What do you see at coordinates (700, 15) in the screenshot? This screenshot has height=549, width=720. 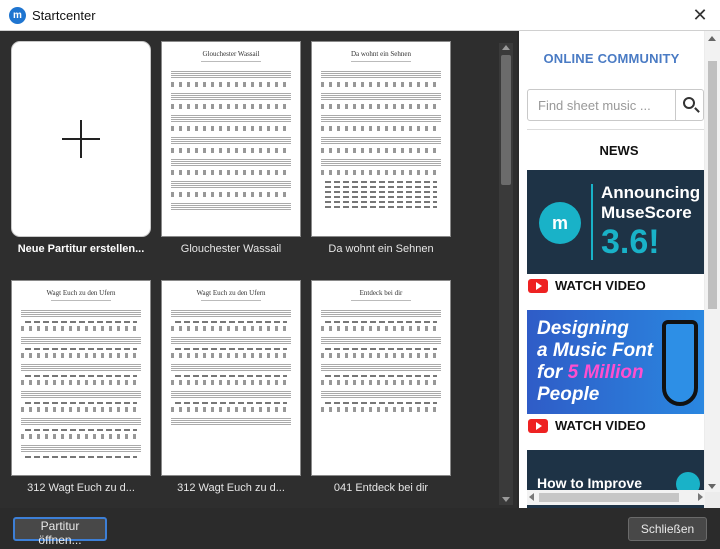 I see `close-icon: ✕` at bounding box center [700, 15].